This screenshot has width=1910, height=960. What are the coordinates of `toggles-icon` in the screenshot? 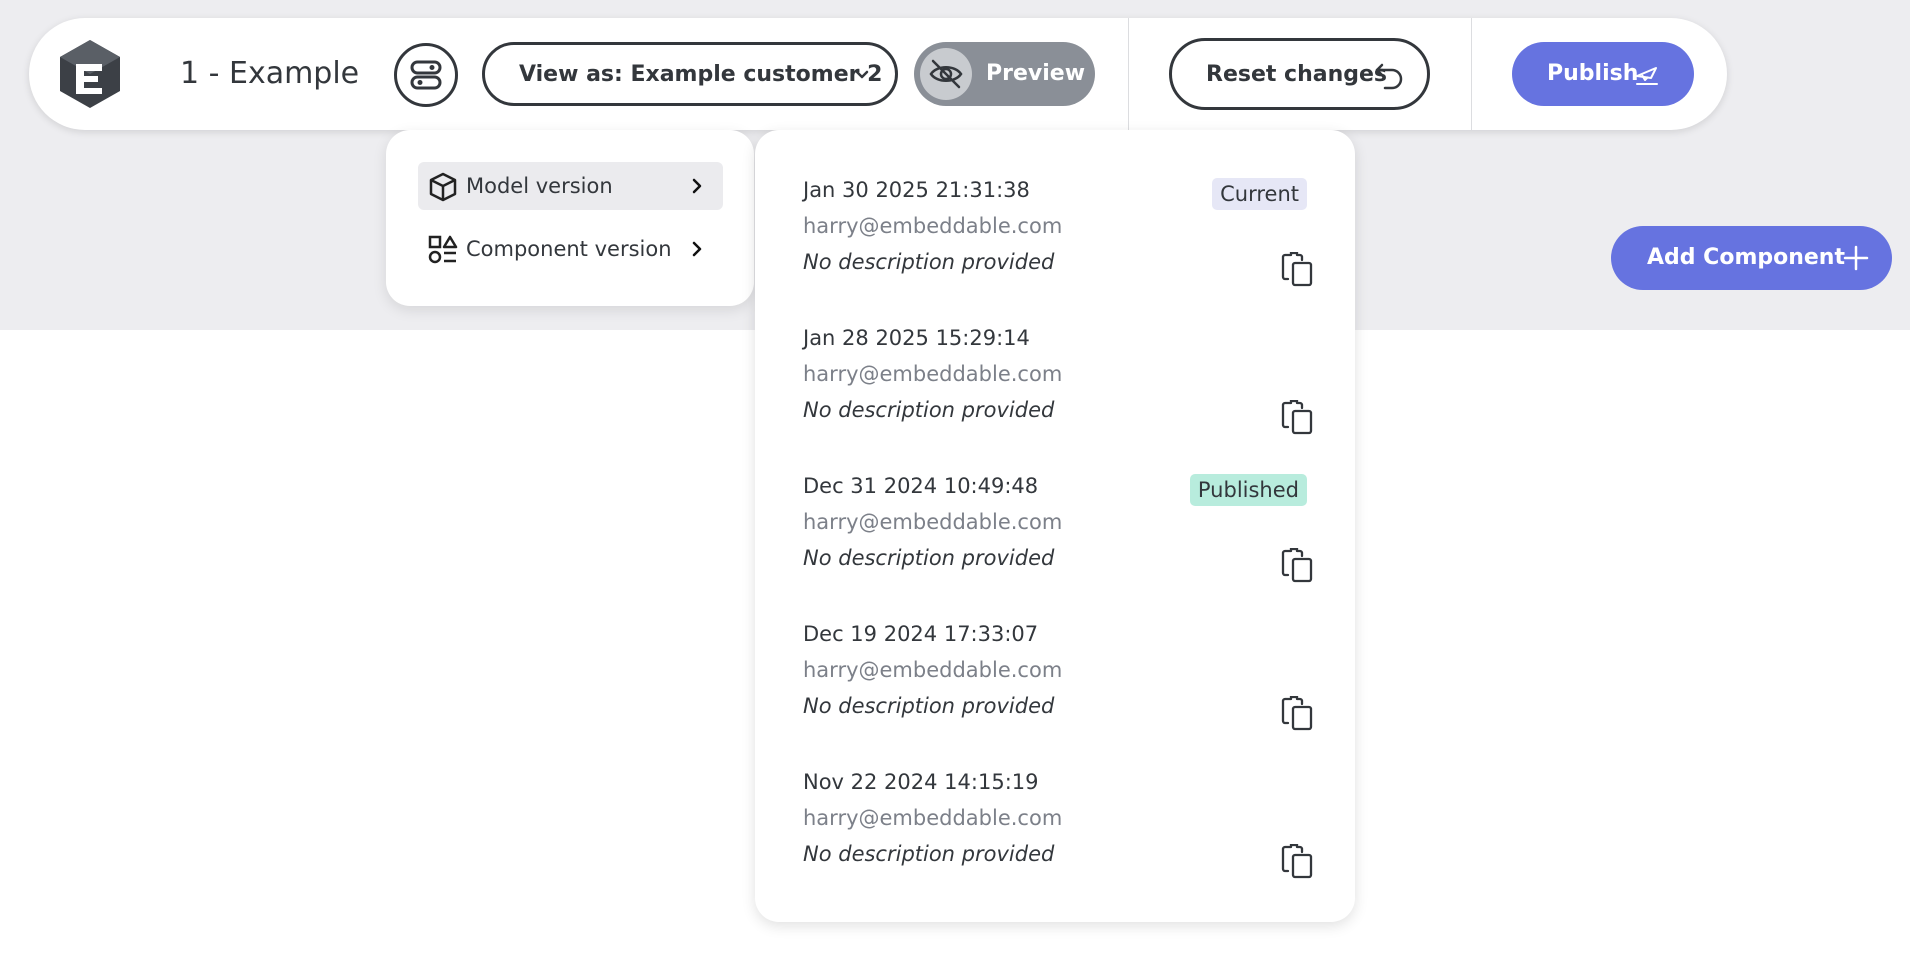 It's located at (426, 75).